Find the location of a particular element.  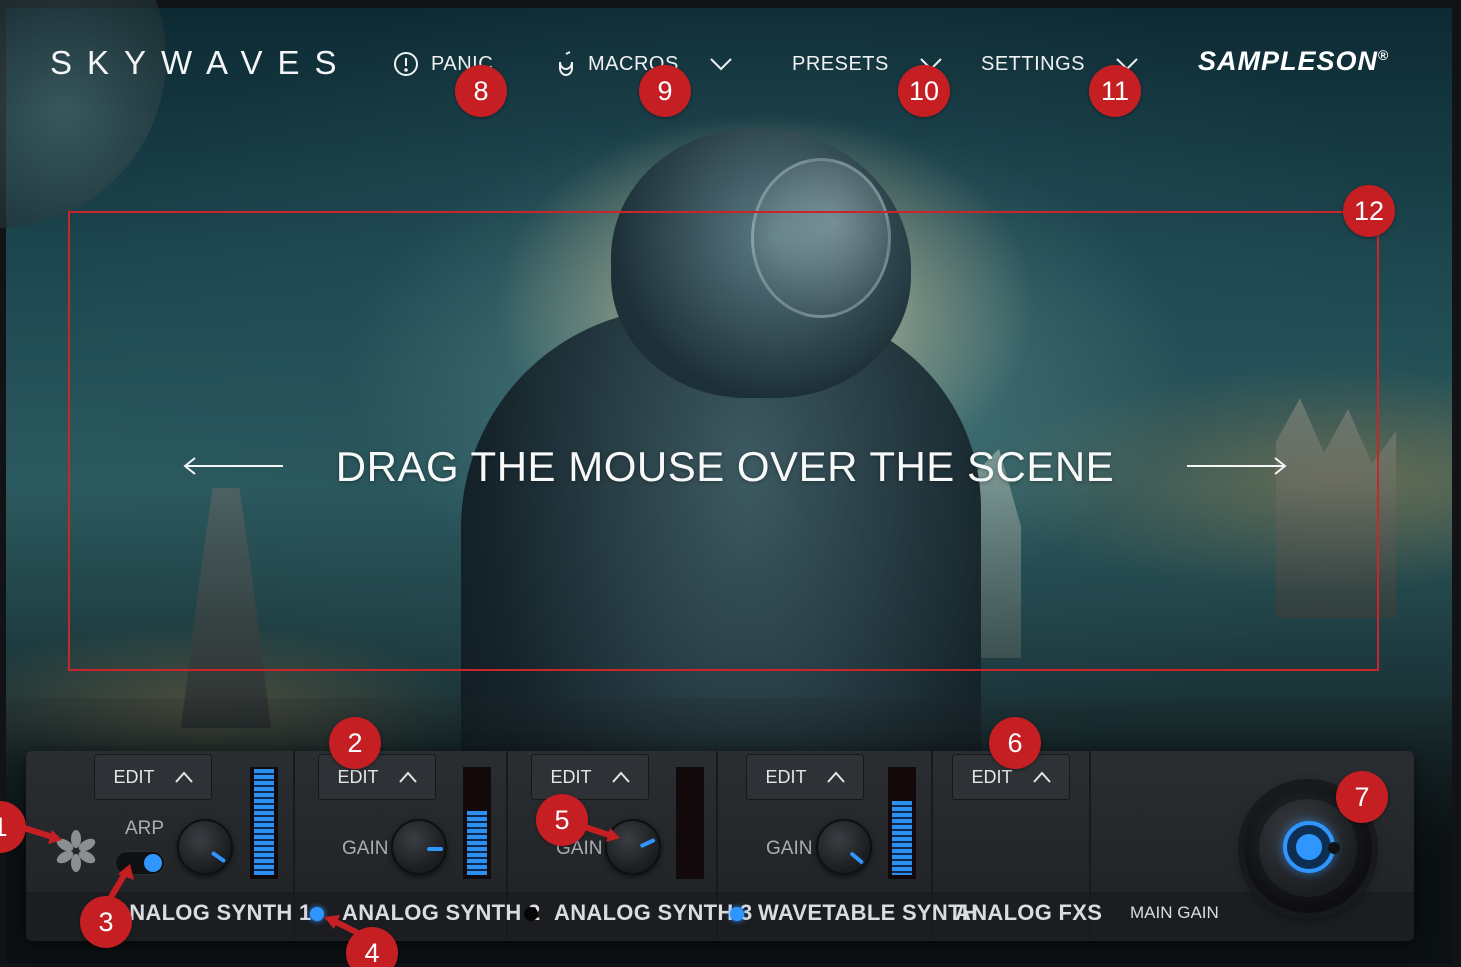

gain-knob-wavetable is located at coordinates (844, 847).